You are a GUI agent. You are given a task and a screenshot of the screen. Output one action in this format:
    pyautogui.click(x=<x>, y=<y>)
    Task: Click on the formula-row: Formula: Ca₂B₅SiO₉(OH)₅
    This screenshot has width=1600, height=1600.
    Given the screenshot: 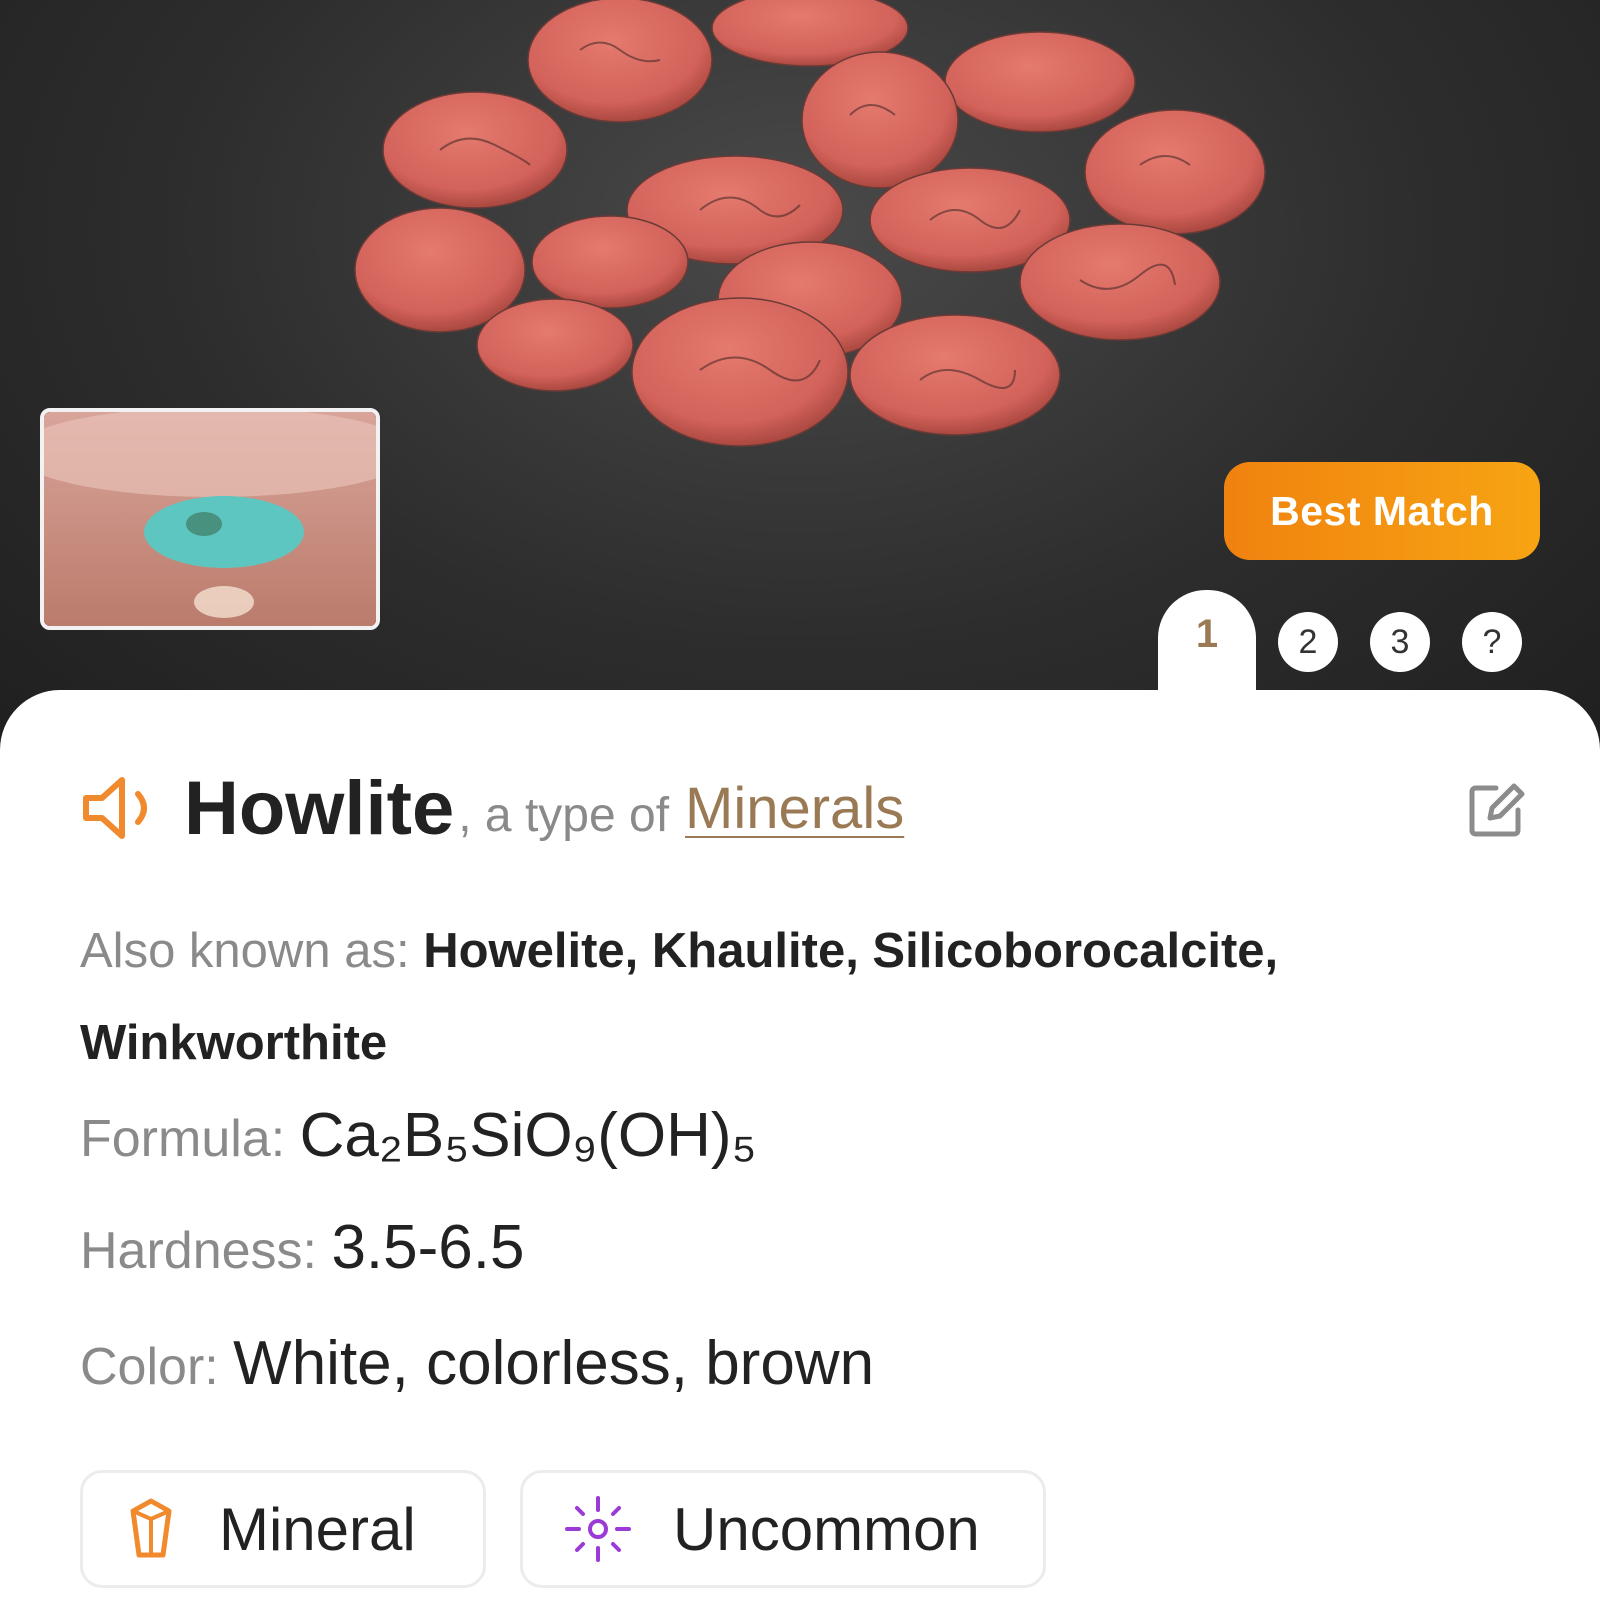 What is the action you would take?
    pyautogui.click(x=790, y=1135)
    